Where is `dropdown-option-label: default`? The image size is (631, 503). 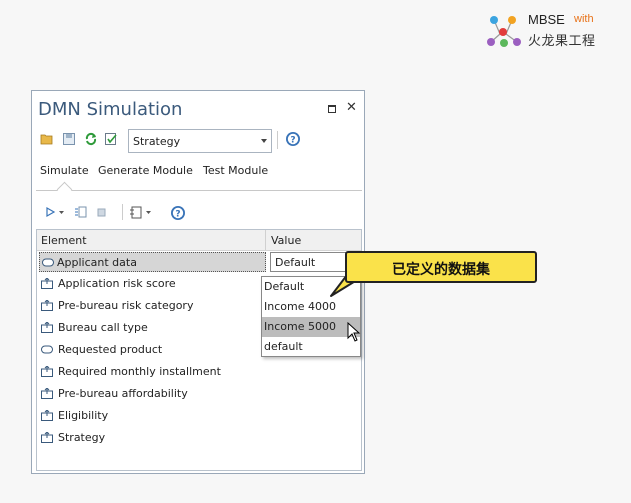
dropdown-option-label: default is located at coordinates (283, 346).